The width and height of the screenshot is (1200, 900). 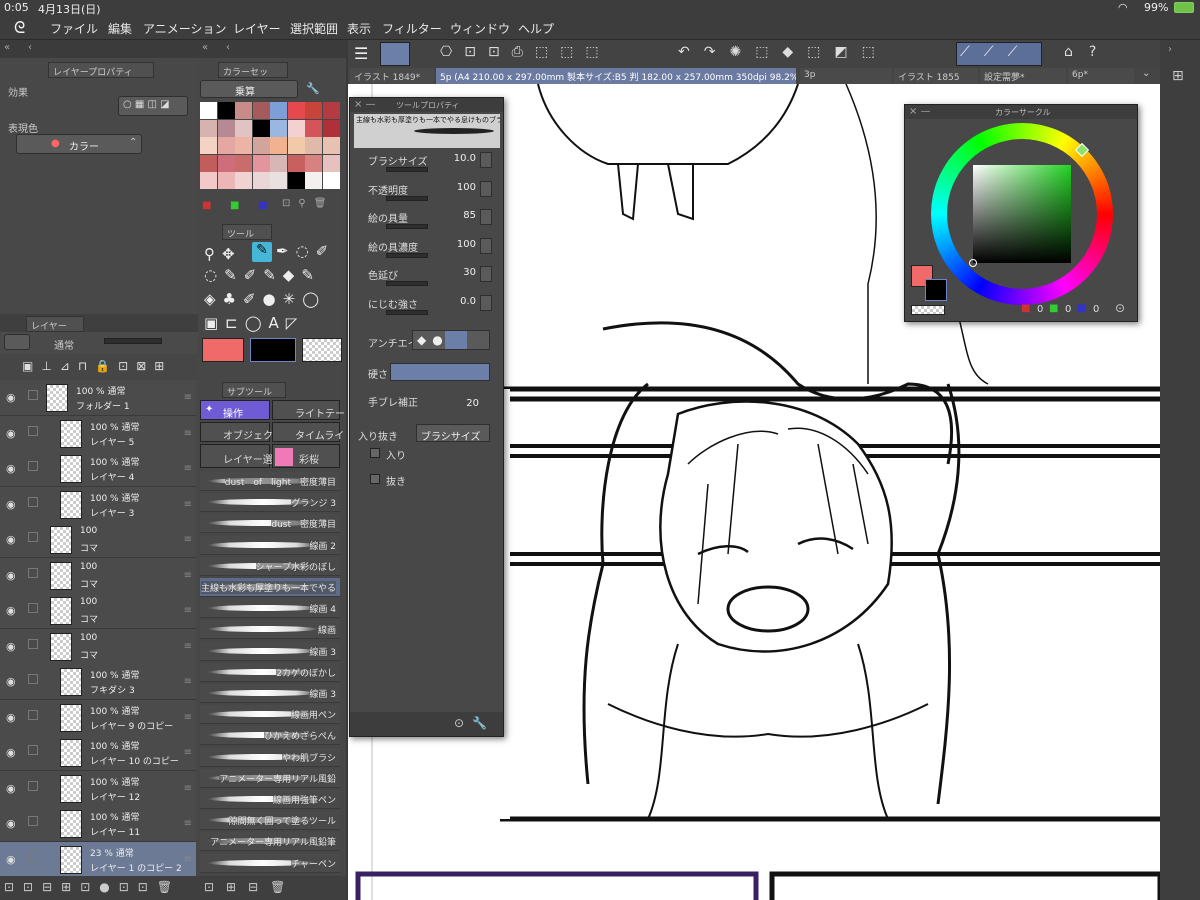 I want to click on sub-color-chip, so click(x=273, y=350).